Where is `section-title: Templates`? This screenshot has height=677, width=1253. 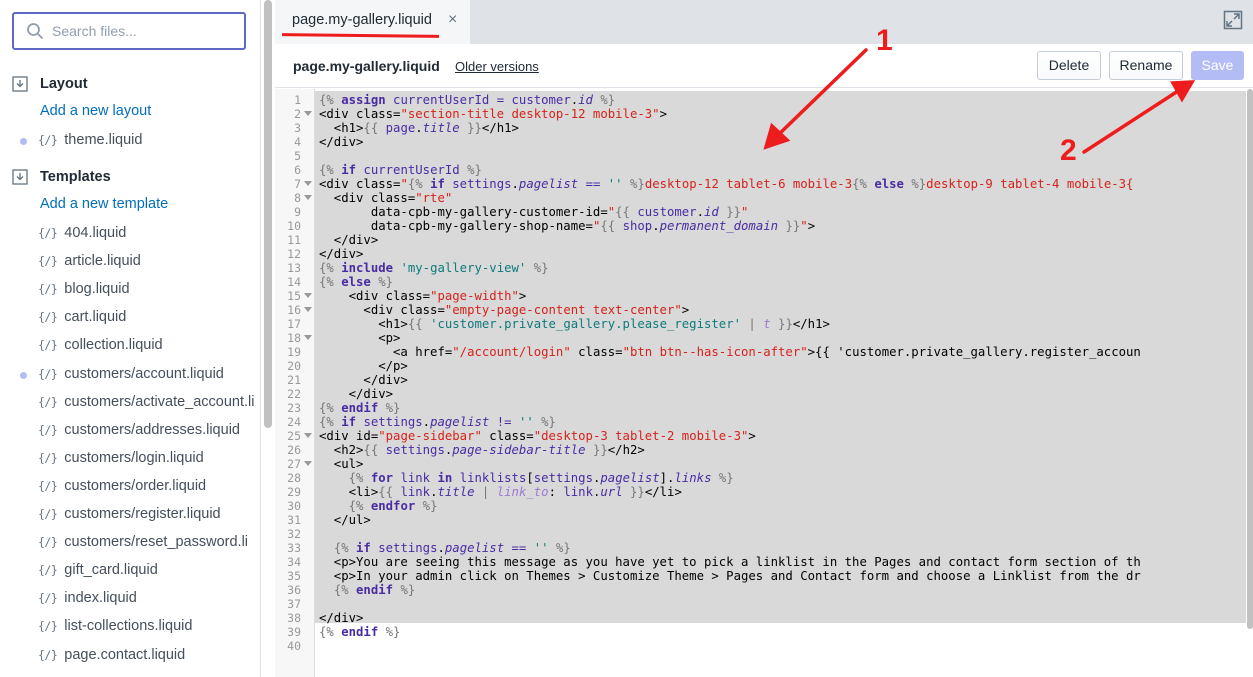
section-title: Templates is located at coordinates (75, 177).